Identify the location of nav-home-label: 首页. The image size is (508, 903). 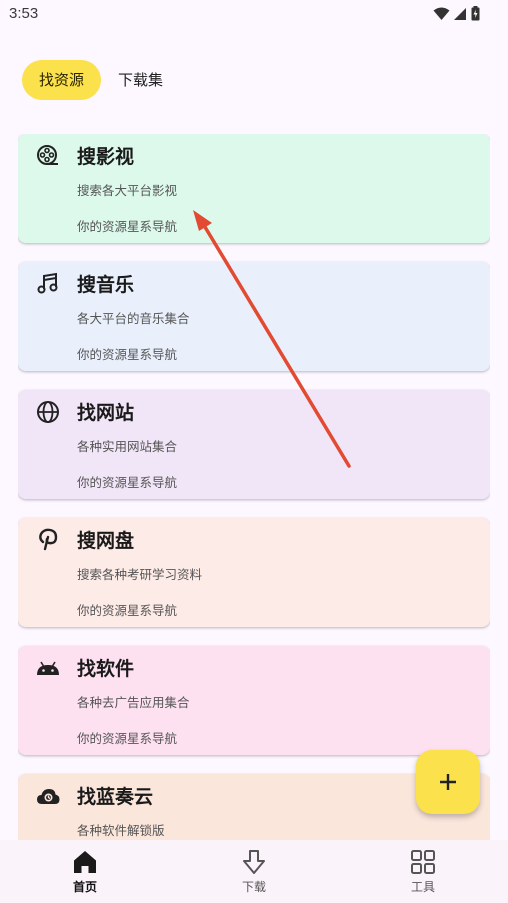
(84, 887).